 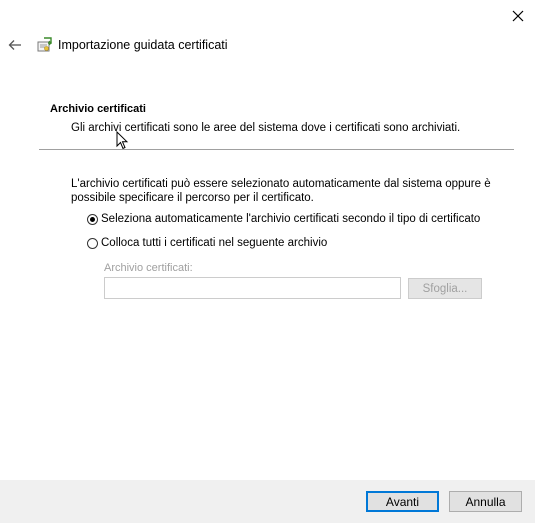 What do you see at coordinates (92, 219) in the screenshot?
I see `radio-button-selected` at bounding box center [92, 219].